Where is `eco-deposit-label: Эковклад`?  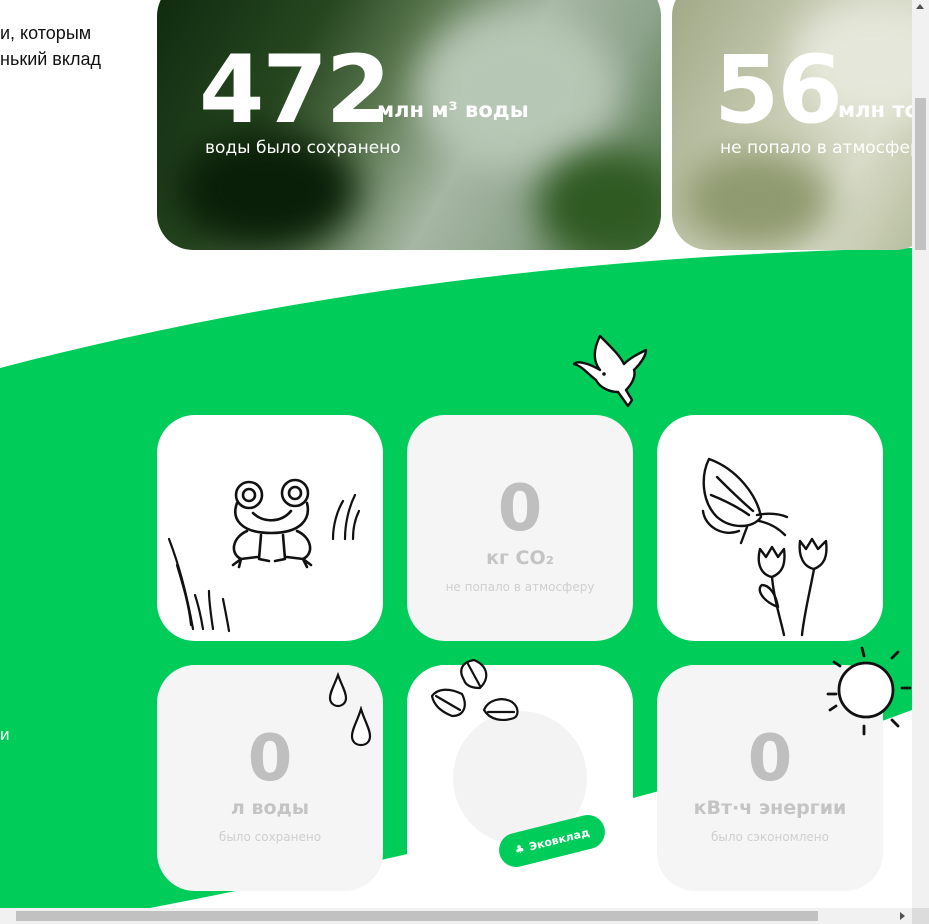
eco-deposit-label: Эковклад is located at coordinates (559, 839).